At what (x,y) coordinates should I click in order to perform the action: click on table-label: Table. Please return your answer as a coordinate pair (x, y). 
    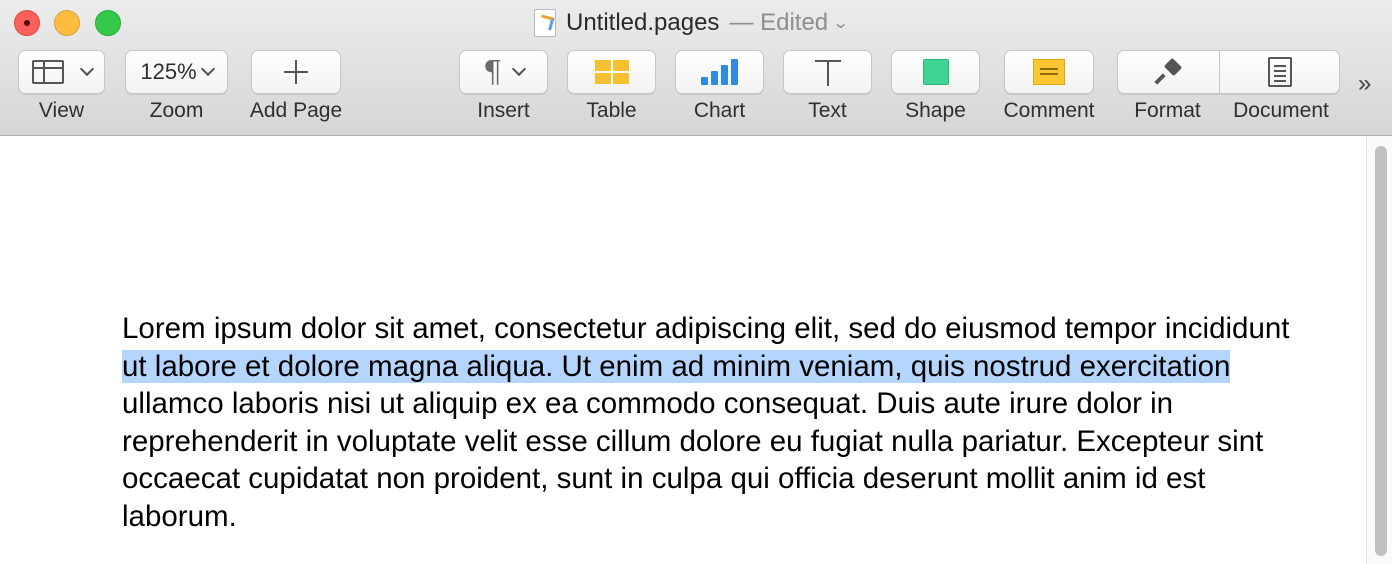
    Looking at the image, I should click on (611, 110).